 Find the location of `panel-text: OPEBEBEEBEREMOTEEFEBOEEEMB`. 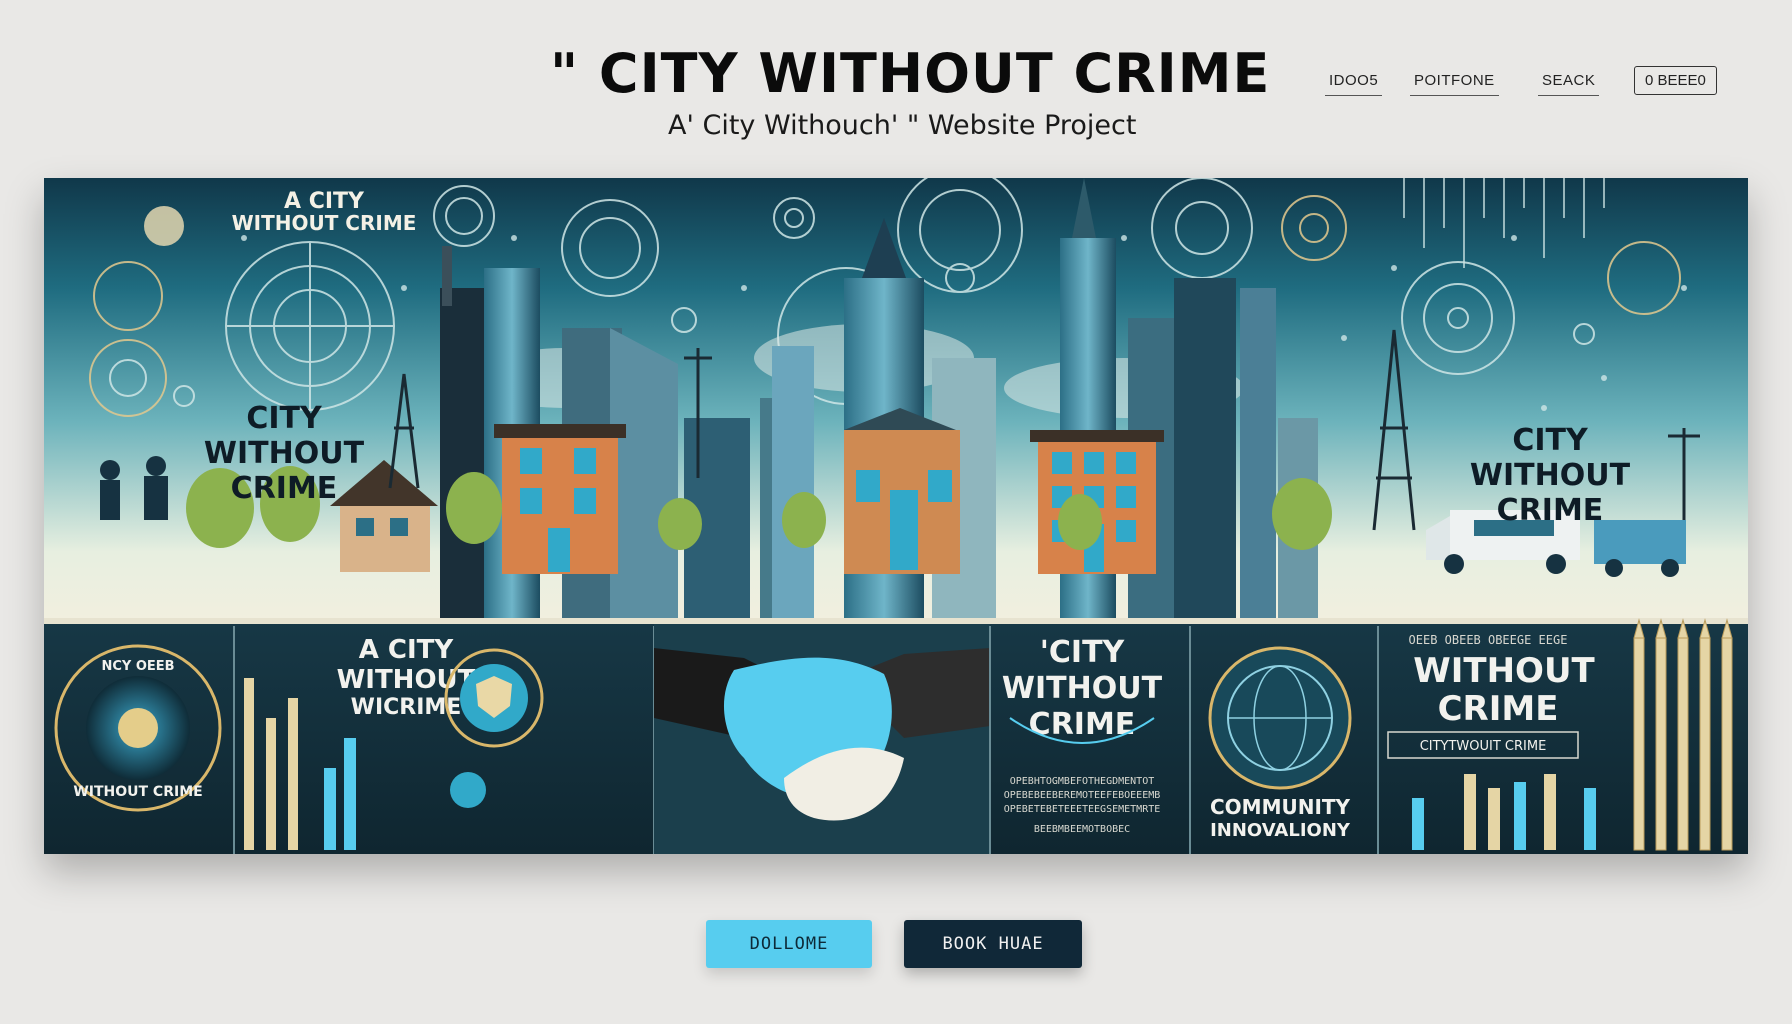

panel-text: OPEBEBEEBEREMOTEEFEBOEEEMB is located at coordinates (1082, 795).